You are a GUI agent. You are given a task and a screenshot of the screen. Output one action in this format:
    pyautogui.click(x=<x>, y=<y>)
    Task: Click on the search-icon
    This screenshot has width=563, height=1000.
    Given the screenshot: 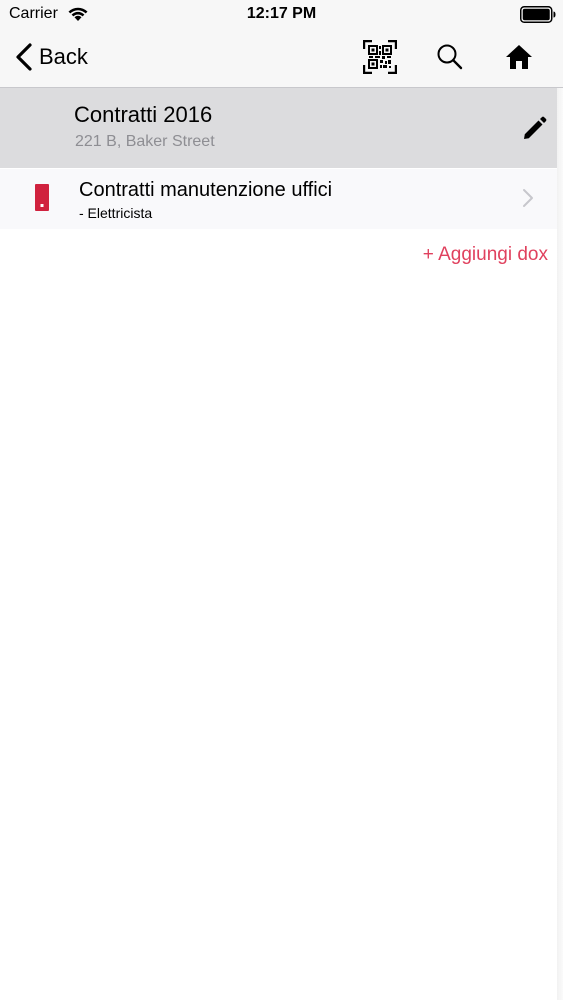 What is the action you would take?
    pyautogui.click(x=450, y=57)
    